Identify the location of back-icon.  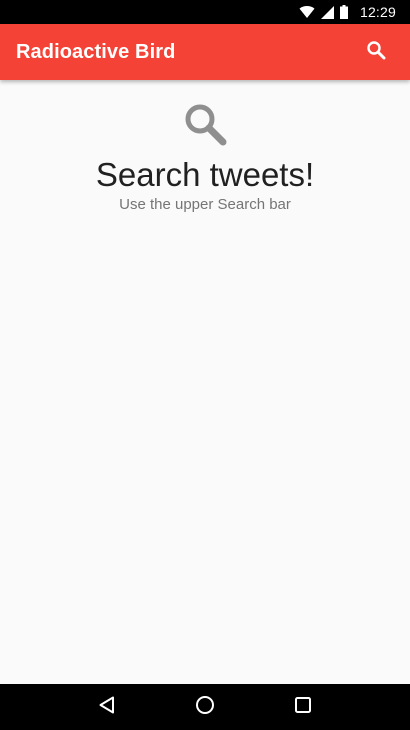
(107, 707).